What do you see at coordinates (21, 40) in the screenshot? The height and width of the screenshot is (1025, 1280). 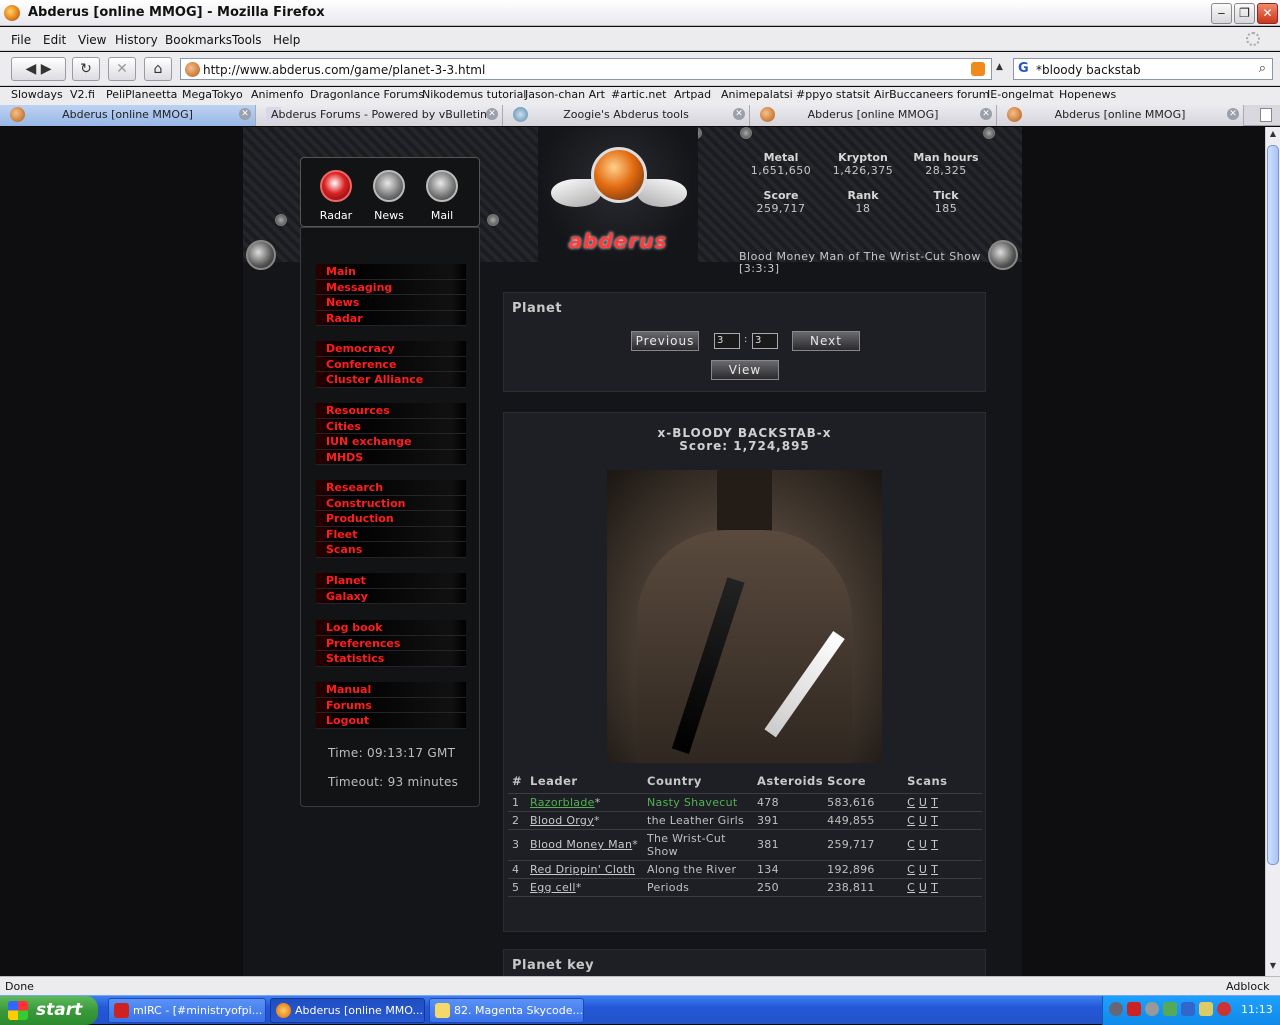 I see `menu-file: File` at bounding box center [21, 40].